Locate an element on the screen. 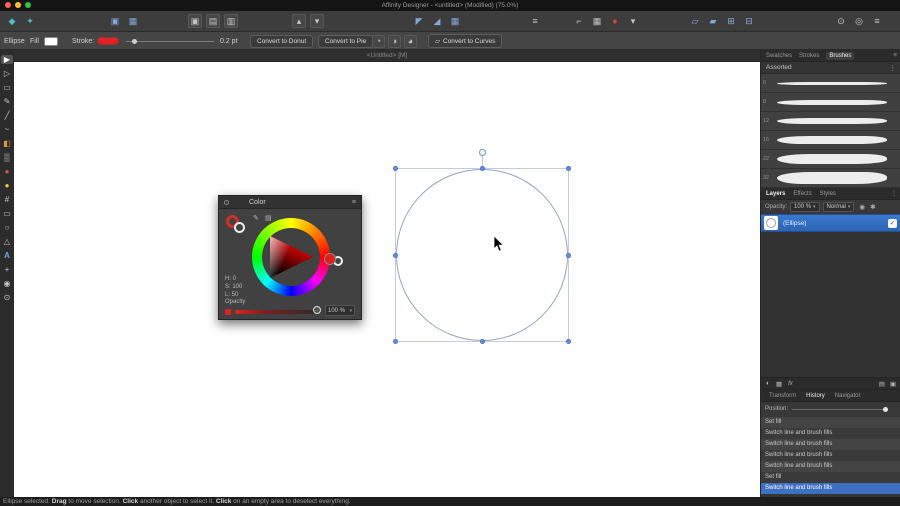  align-center-icon: ◢ is located at coordinates (437, 21).